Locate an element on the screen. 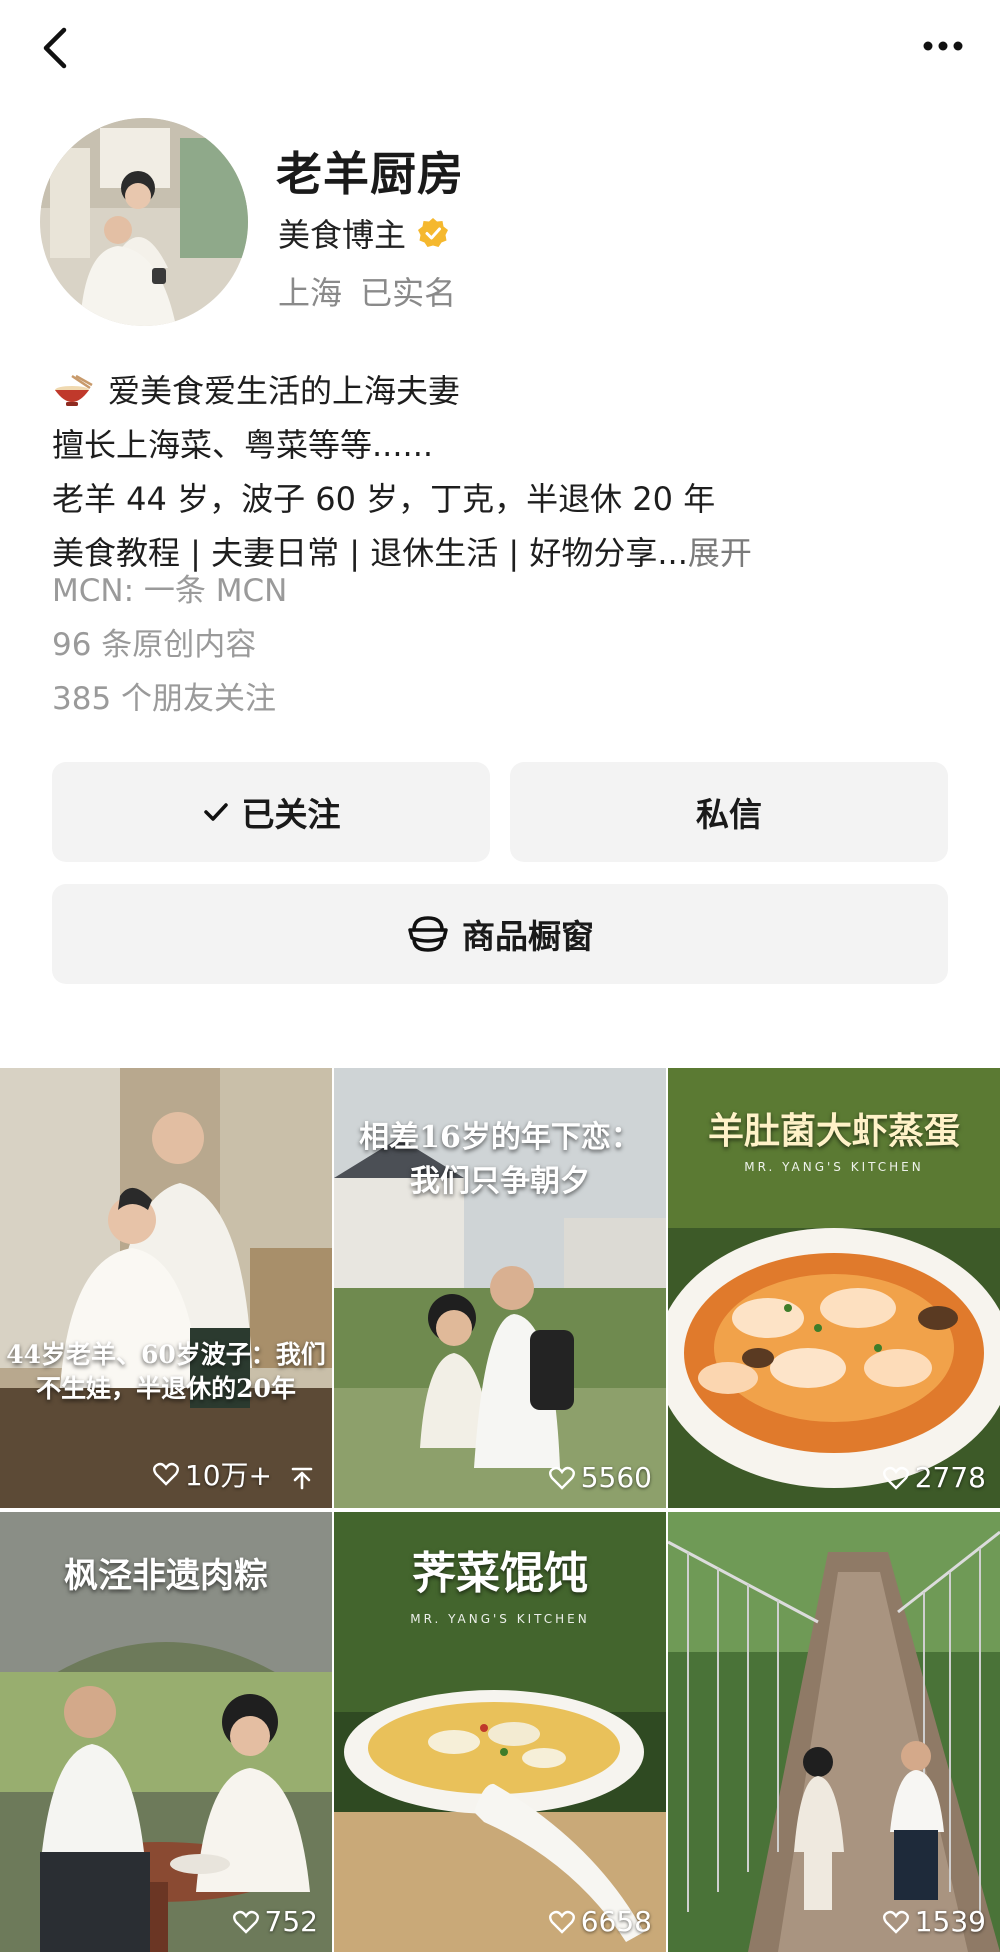 This screenshot has width=1000, height=1952. video-title: 羊肚菌大虾蒸蛋 is located at coordinates (833, 1131).